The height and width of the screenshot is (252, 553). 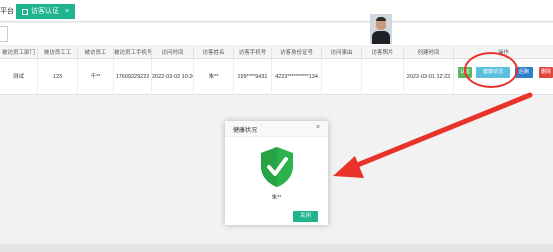 I want to click on dialog-header: 健康状况 ×, so click(x=276, y=129).